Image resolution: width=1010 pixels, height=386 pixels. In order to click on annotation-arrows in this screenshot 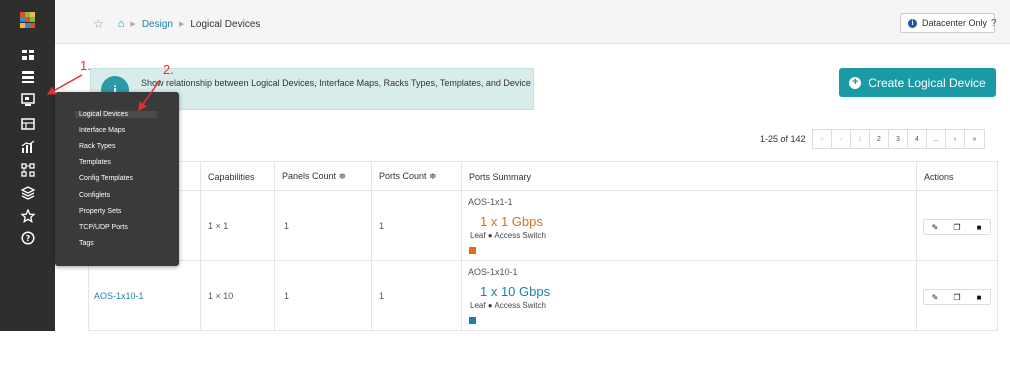, I will do `click(103, 93)`.